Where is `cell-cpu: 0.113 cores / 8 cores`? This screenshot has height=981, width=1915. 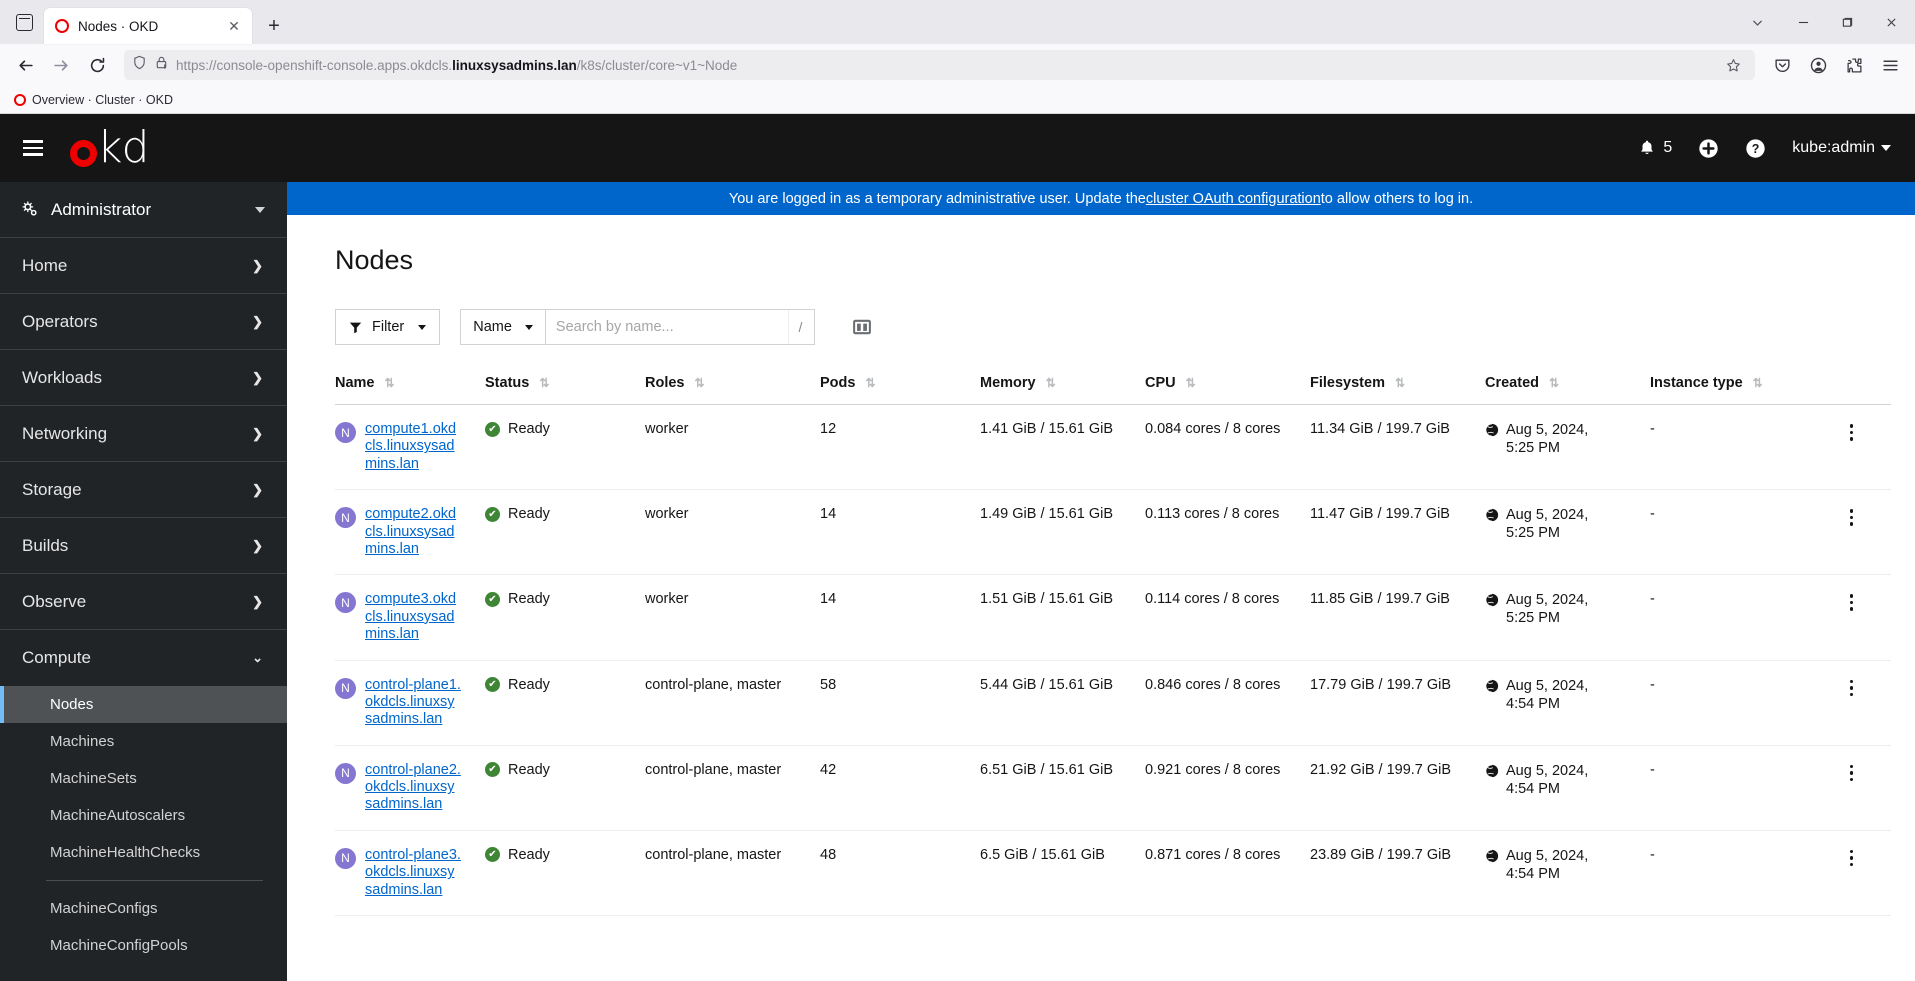
cell-cpu: 0.113 cores / 8 cores is located at coordinates (1227, 532).